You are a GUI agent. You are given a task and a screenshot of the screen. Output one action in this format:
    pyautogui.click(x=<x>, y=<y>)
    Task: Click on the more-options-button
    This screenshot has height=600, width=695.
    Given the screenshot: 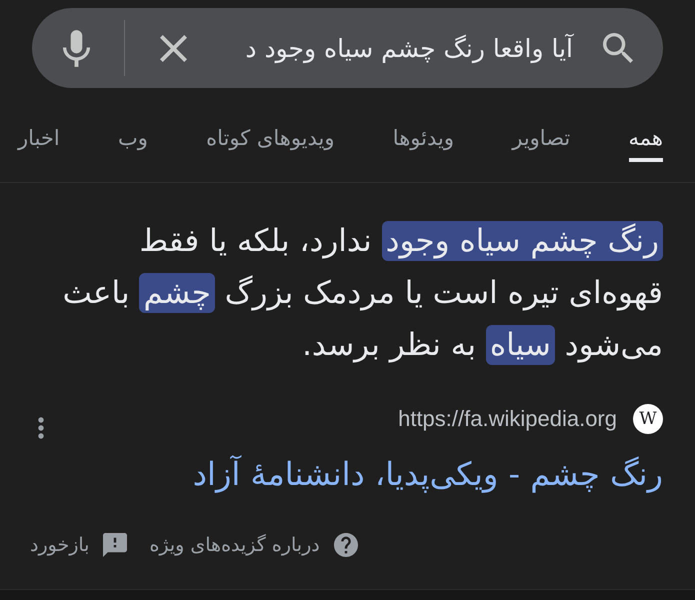 What is the action you would take?
    pyautogui.click(x=41, y=428)
    